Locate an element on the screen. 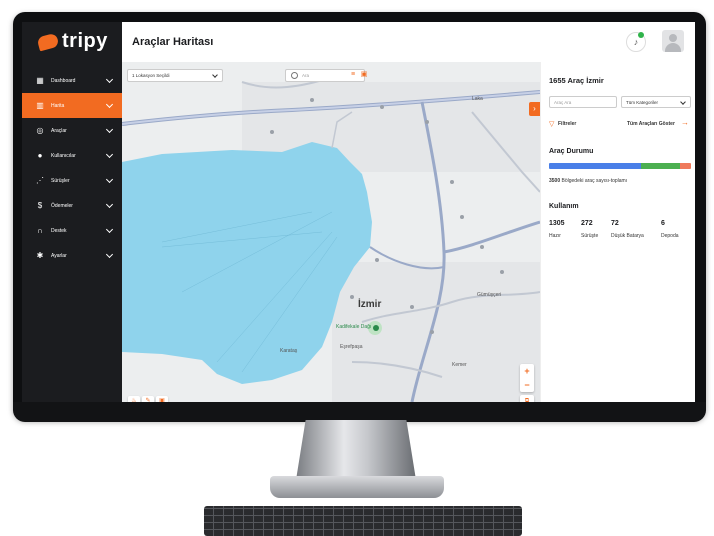  usage-value: 272 is located at coordinates (587, 223).